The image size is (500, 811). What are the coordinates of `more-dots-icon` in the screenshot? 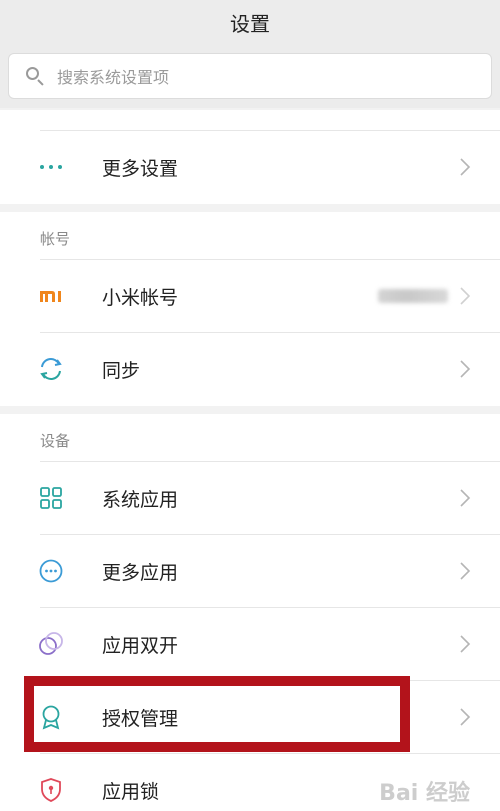 It's located at (51, 167).